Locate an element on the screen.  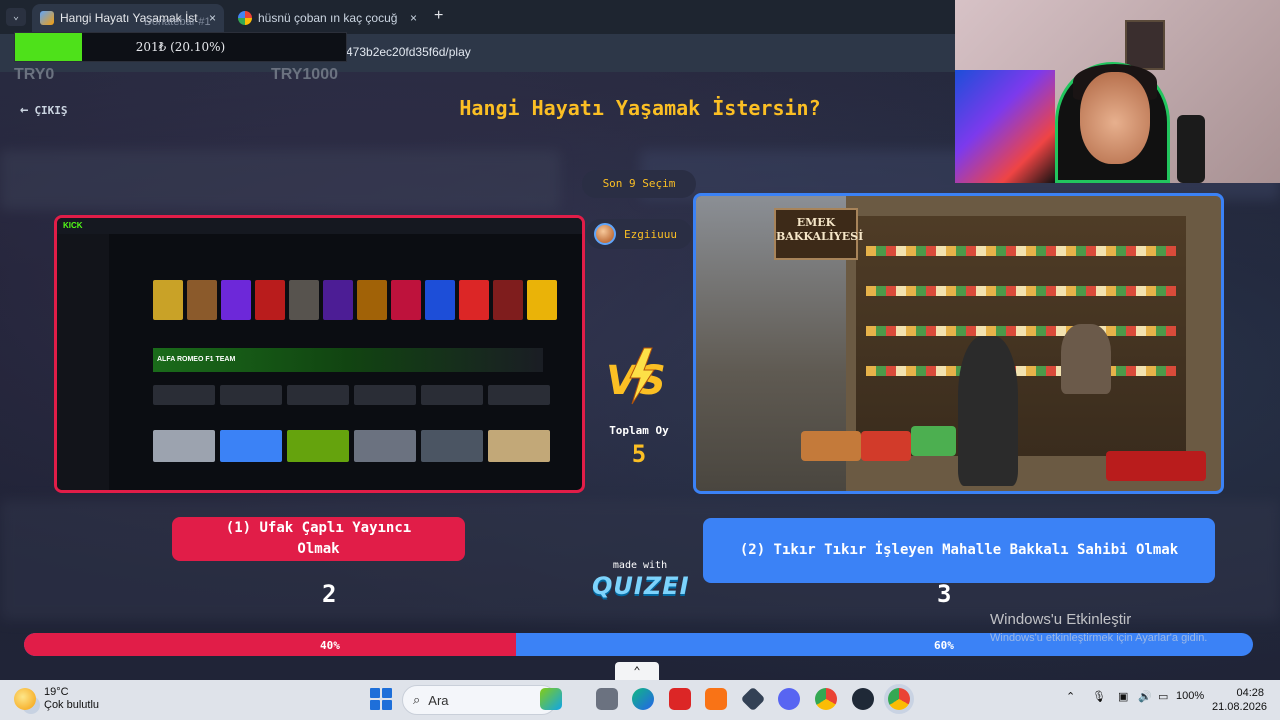
donation-progress-bar: 201₺ (20.10%) is located at coordinates (180, 47).